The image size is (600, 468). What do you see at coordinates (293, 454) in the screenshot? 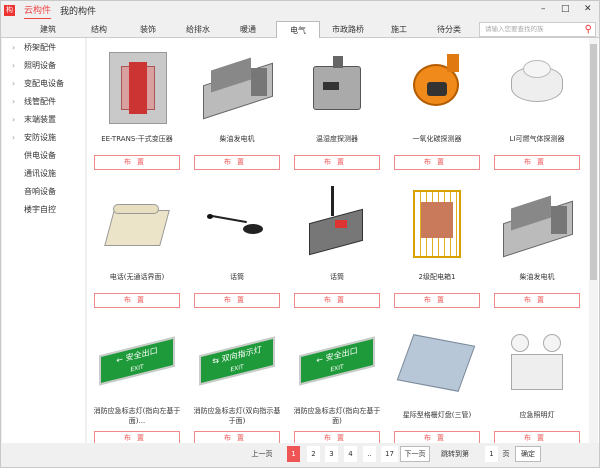
I see `page-button: 1` at bounding box center [293, 454].